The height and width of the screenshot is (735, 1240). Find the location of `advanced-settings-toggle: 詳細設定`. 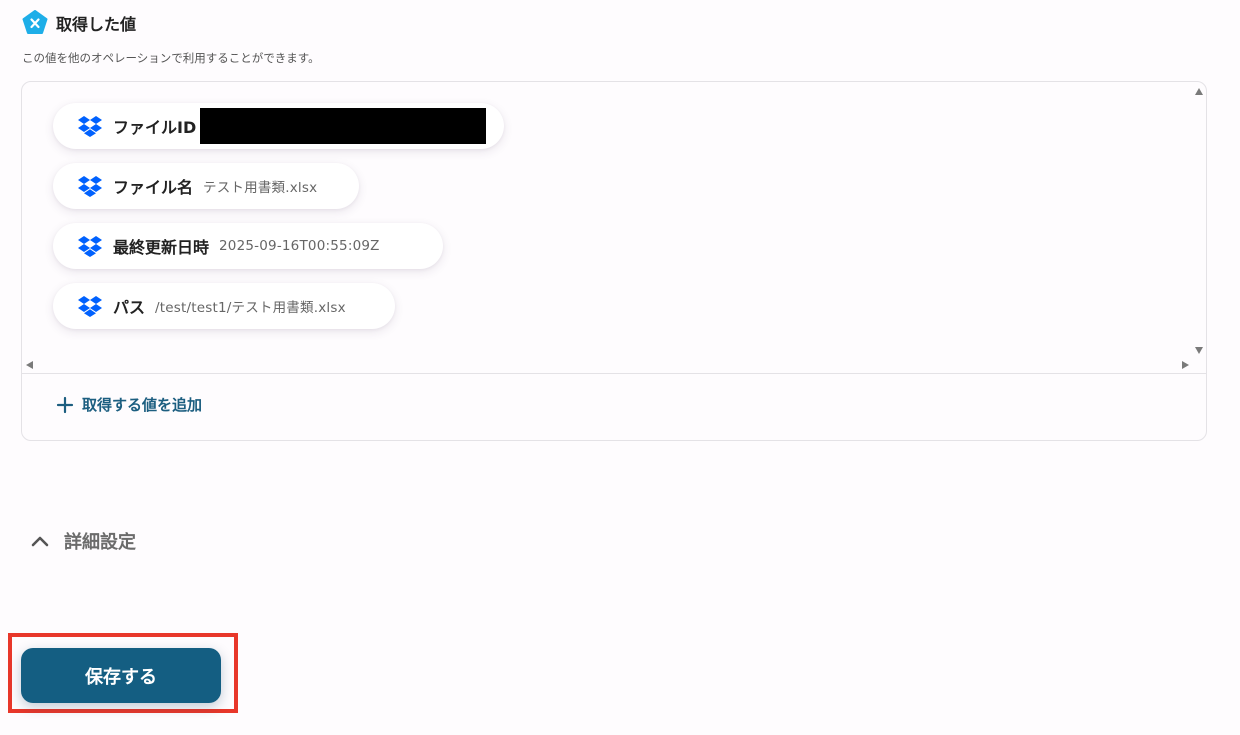

advanced-settings-toggle: 詳細設定 is located at coordinates (83, 541).